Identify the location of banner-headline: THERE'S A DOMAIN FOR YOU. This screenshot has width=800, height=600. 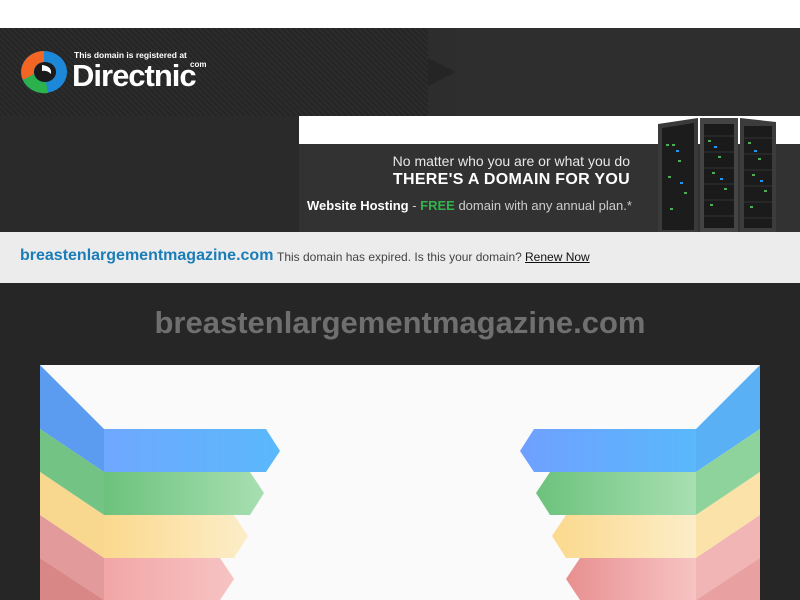
(511, 179).